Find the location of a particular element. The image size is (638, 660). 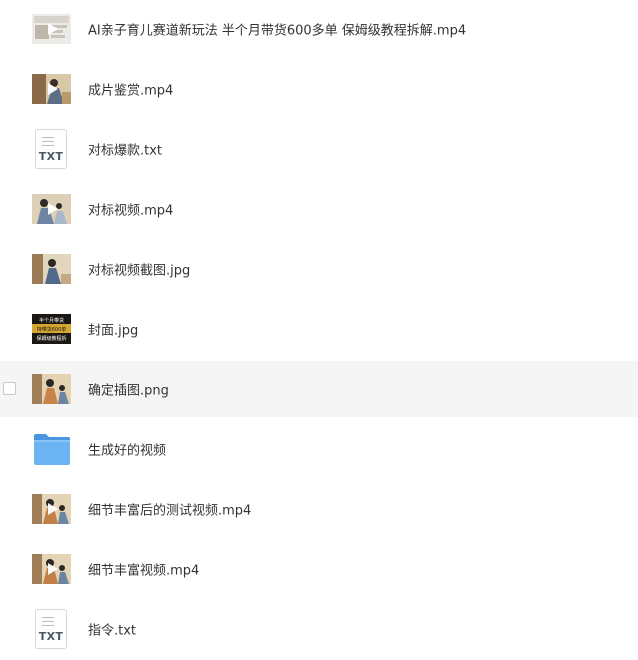

file-row: AI亲子育儿赛道新玩法 半个月带货600多单 保姆级教程拆解.mp4 is located at coordinates (319, 29).